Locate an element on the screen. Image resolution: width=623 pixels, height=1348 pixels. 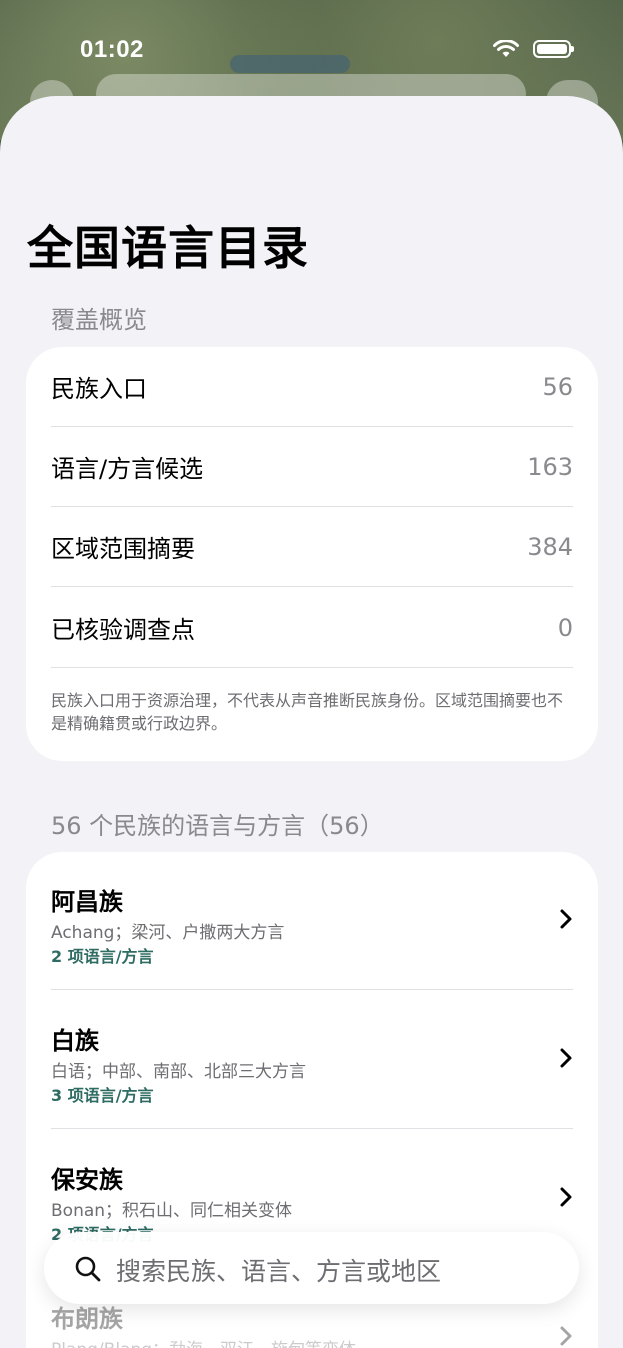
stat-label: 民族入口 is located at coordinates (99, 389).